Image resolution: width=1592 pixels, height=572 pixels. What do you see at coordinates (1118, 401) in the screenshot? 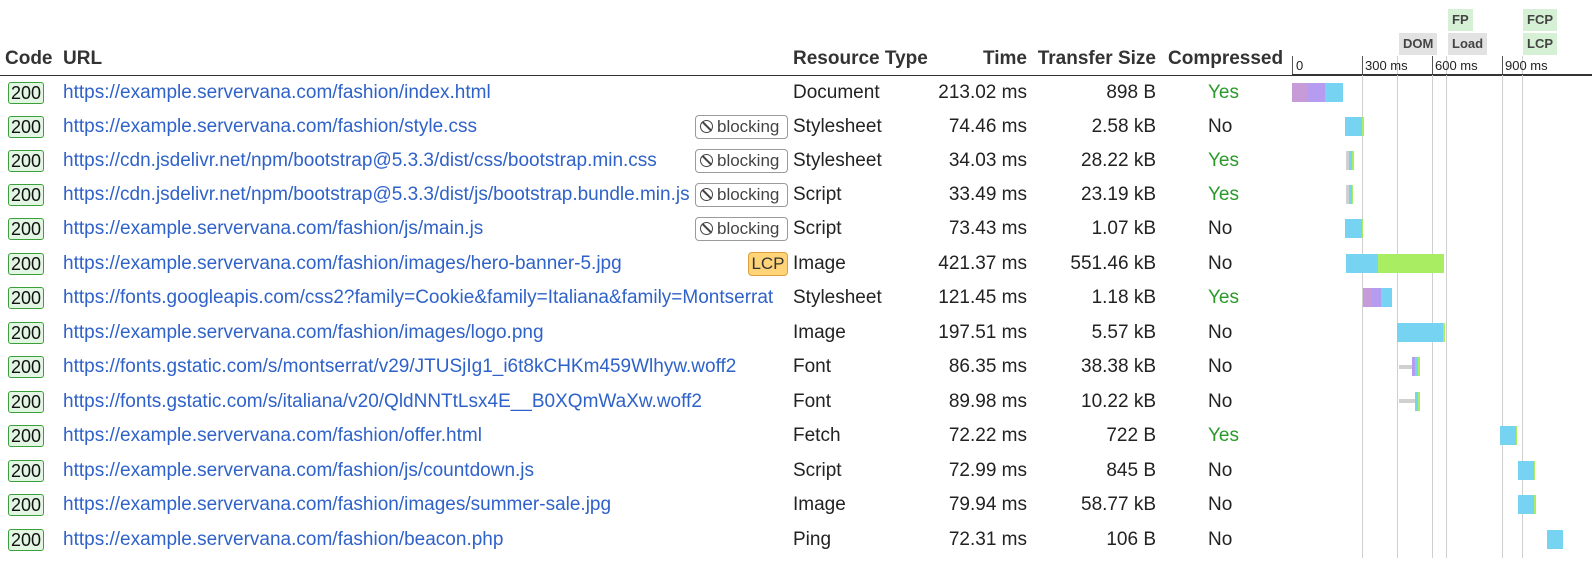
I see `transfer-size: 10.22 kB` at bounding box center [1118, 401].